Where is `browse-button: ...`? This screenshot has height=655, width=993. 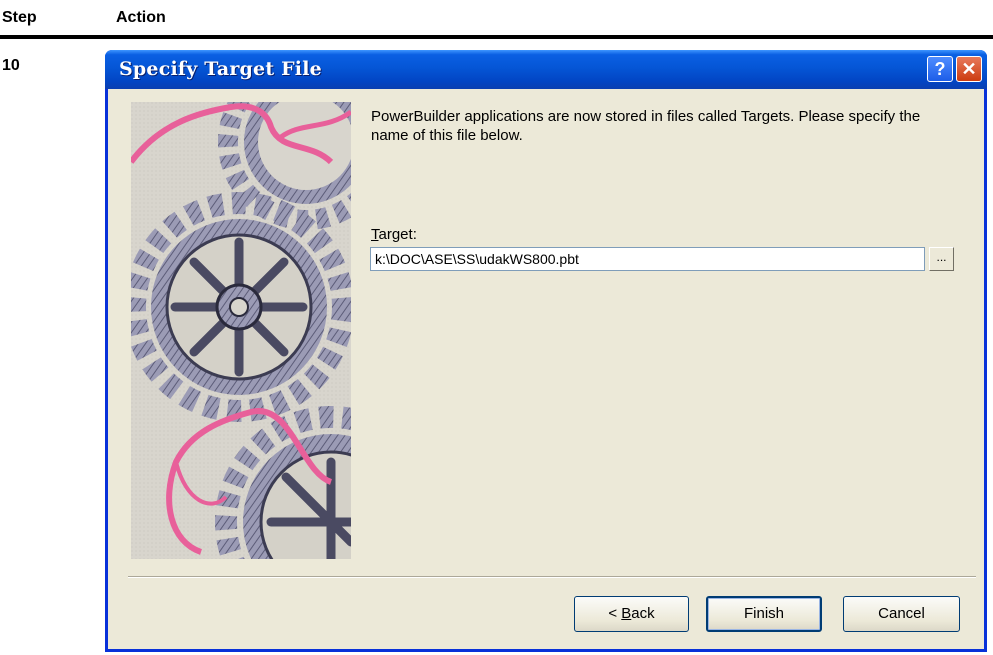 browse-button: ... is located at coordinates (941, 259).